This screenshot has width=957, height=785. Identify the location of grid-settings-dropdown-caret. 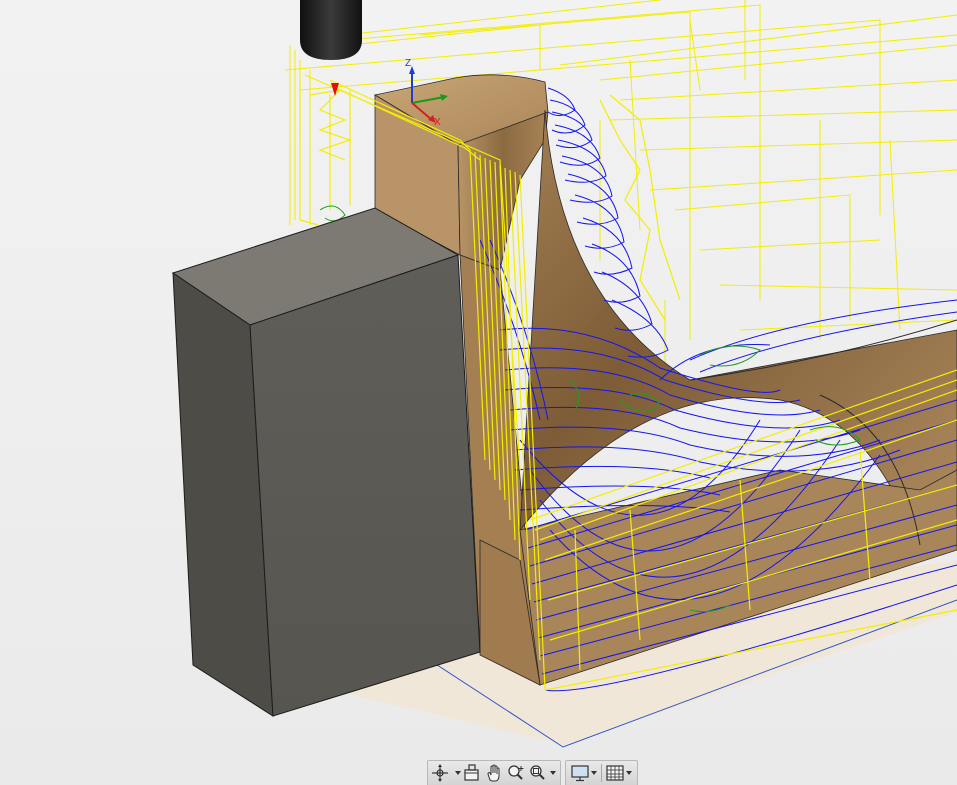
(629, 773).